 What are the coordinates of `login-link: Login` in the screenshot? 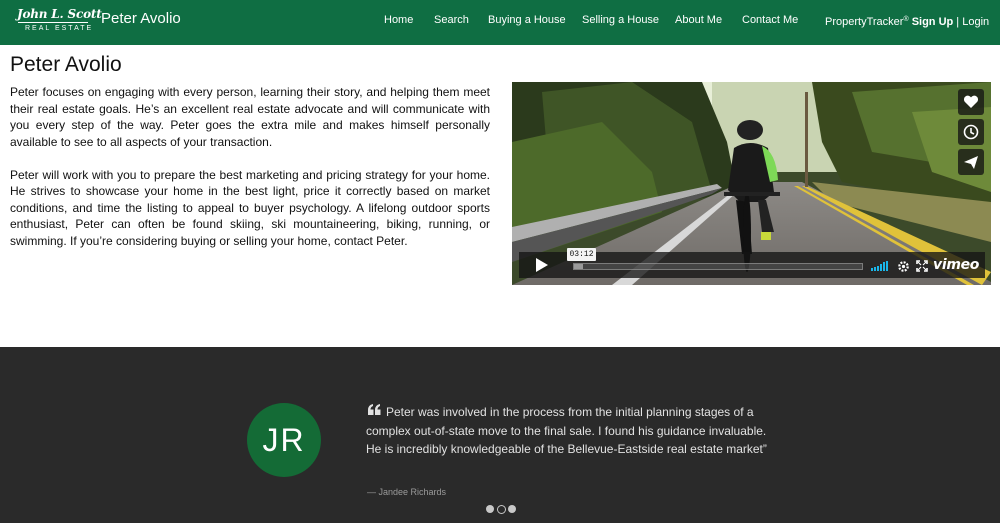 It's located at (975, 22).